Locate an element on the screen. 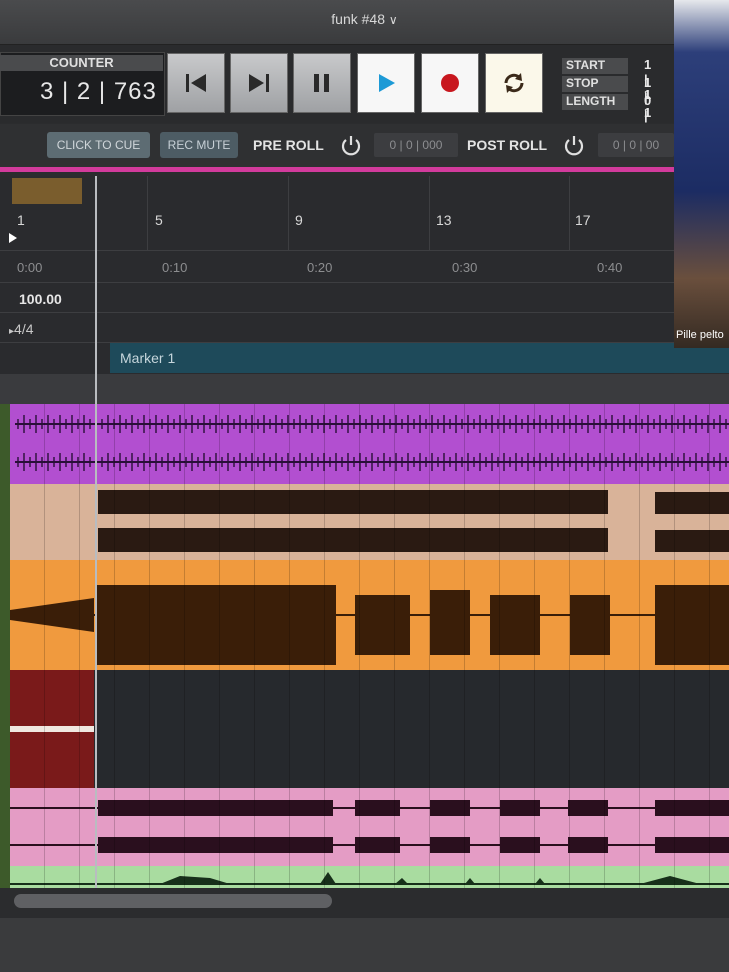  skip-back-icon is located at coordinates (196, 83).